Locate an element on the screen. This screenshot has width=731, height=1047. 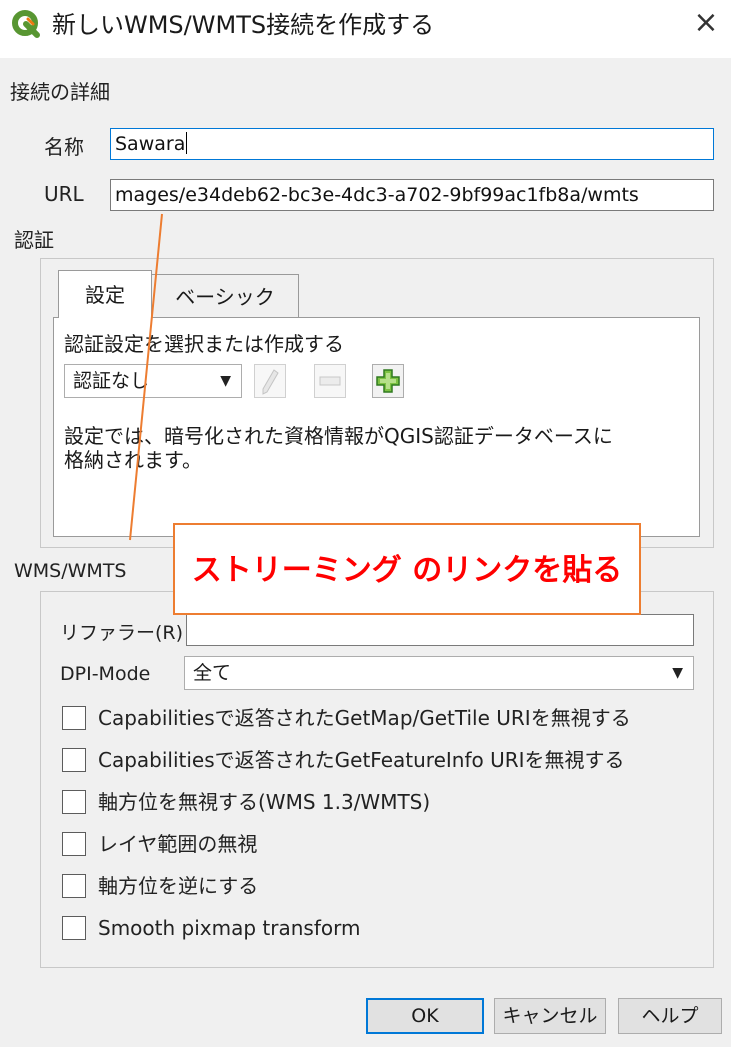
annotation-callout: ストリーミング のリンクを貼る is located at coordinates (407, 569).